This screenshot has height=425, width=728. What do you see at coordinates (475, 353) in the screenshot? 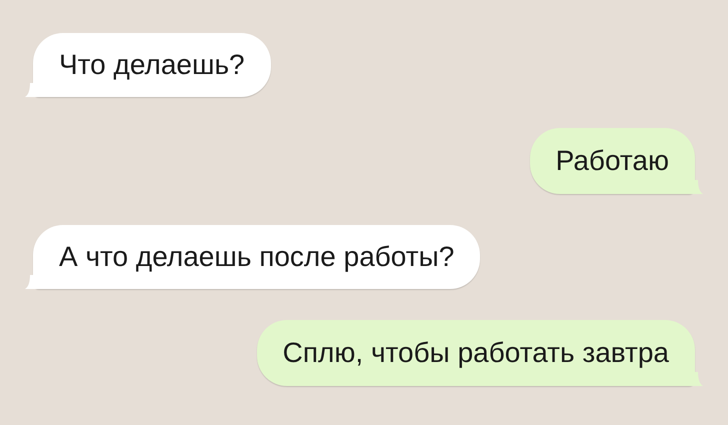
I see `message-bubble: Сплю, чтобы работать завтра` at bounding box center [475, 353].